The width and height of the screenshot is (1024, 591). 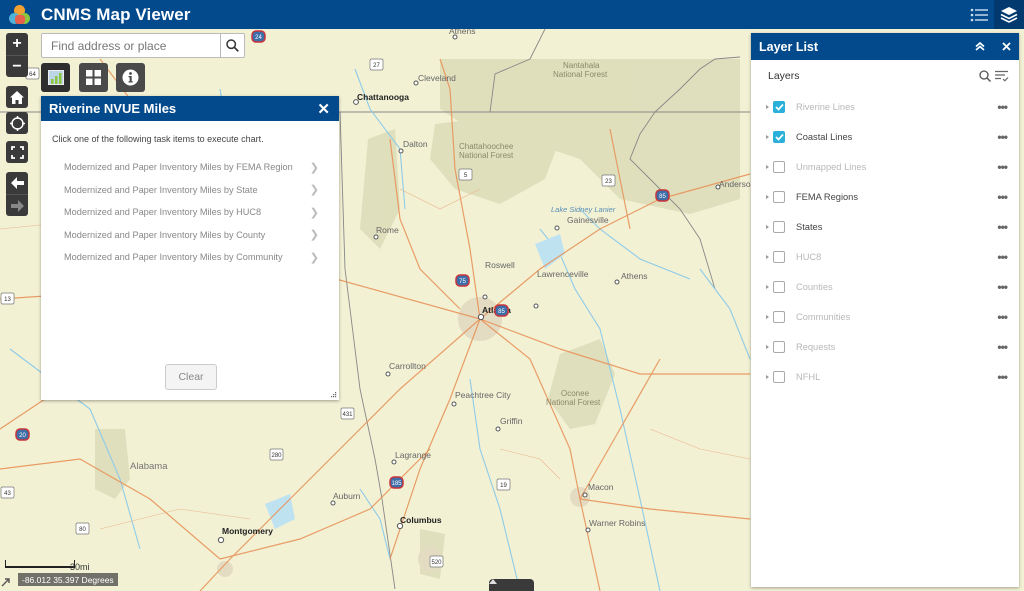 I want to click on next-extent-button, so click(x=17, y=205).